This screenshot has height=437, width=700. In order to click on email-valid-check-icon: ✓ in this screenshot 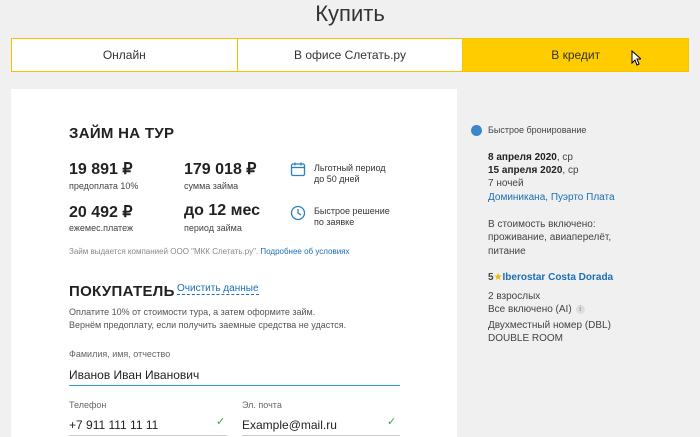, I will do `click(392, 422)`.